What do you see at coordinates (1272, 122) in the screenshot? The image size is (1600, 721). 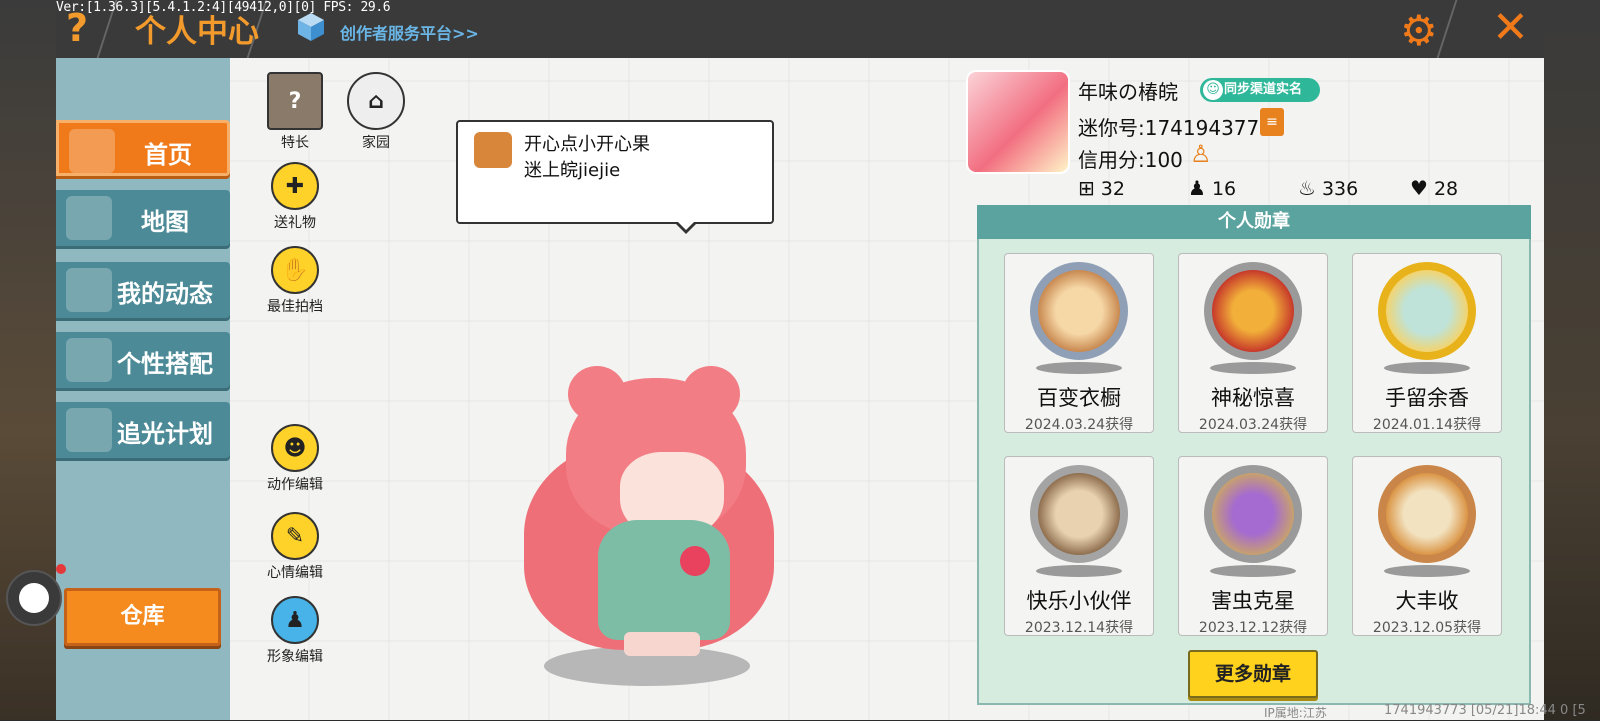 I see `copy-icon: ≡` at bounding box center [1272, 122].